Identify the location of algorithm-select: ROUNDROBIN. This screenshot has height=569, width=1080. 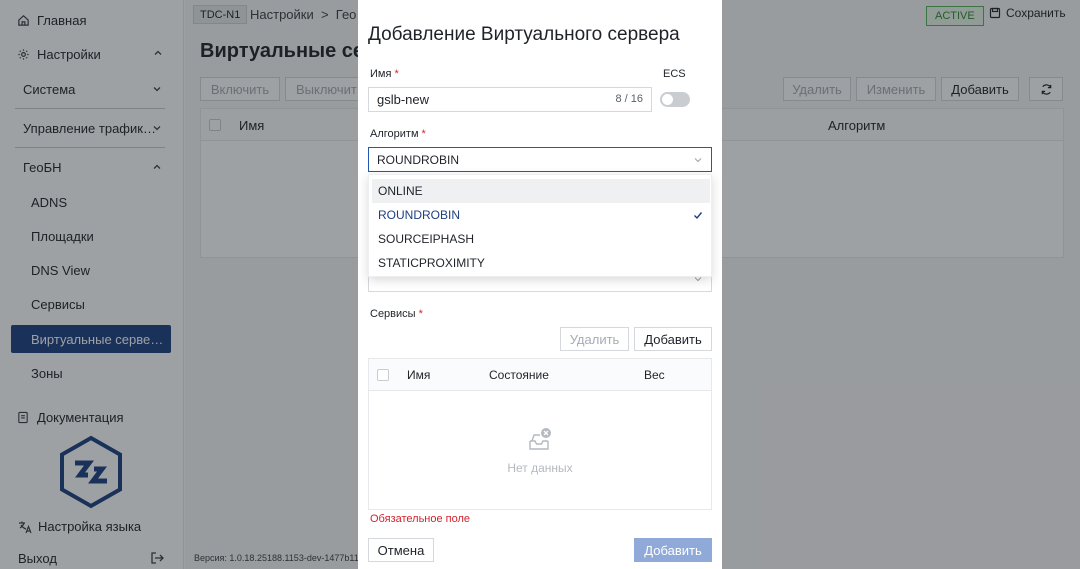
(540, 159).